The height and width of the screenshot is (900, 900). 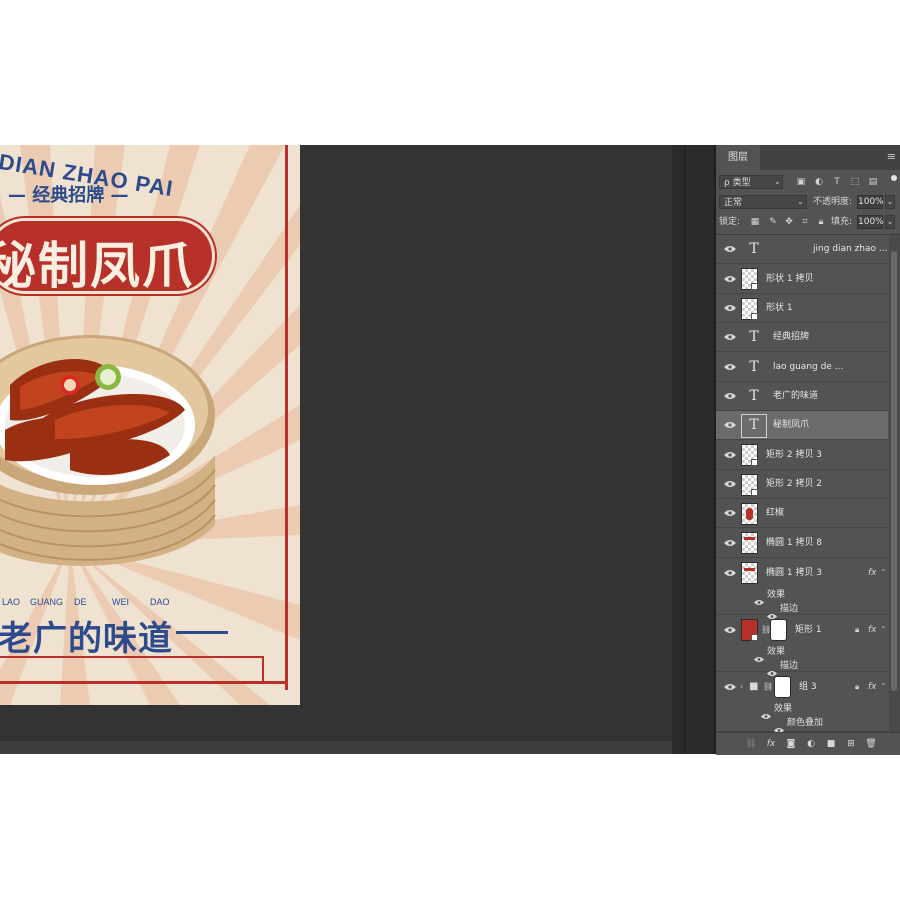 I want to click on lock-position-icon: ✥, so click(x=789, y=222).